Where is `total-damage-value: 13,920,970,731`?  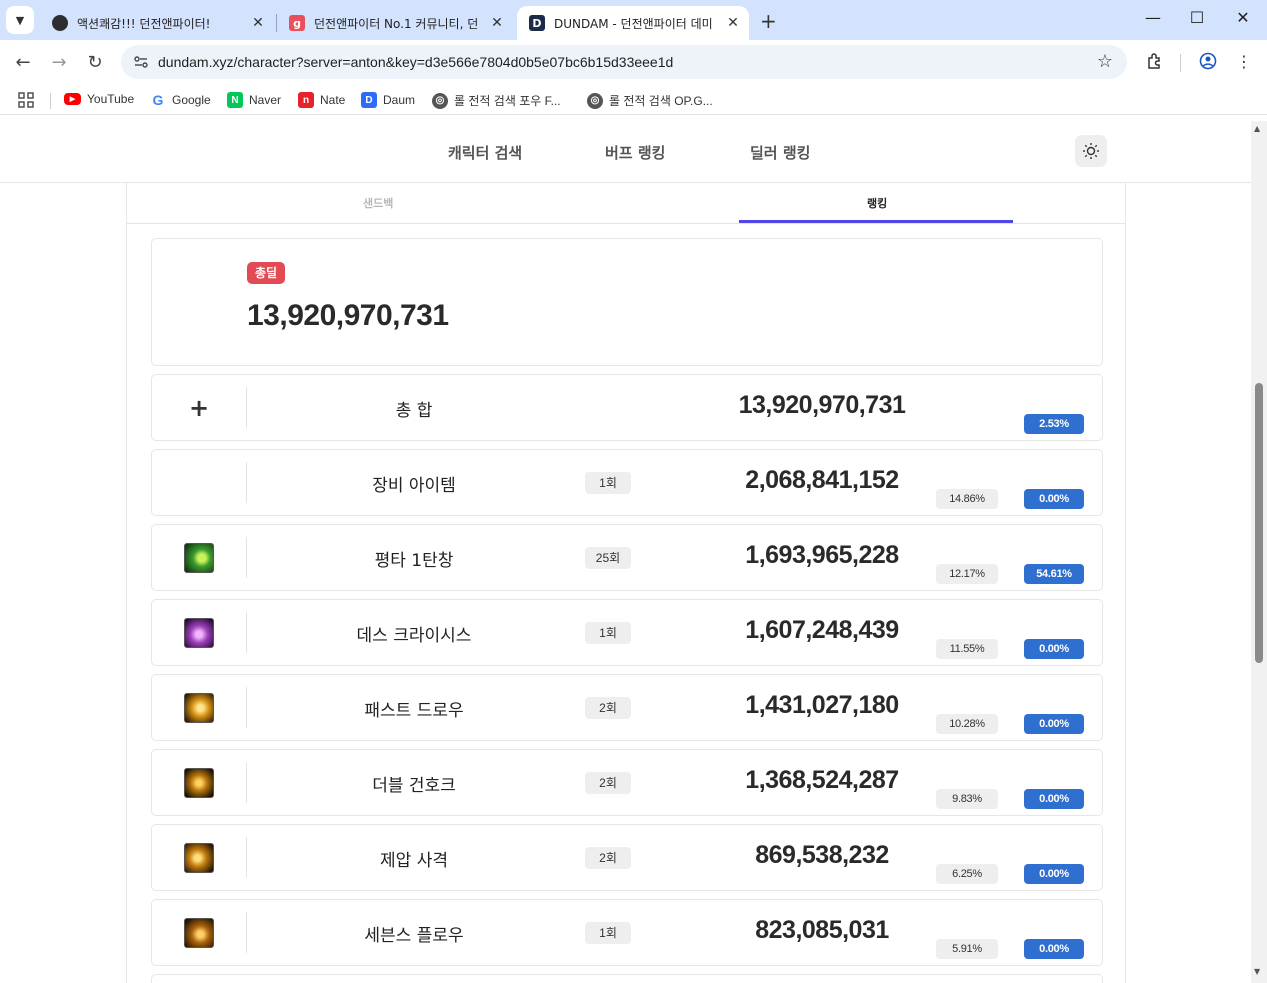
total-damage-value: 13,920,970,731 is located at coordinates (348, 315).